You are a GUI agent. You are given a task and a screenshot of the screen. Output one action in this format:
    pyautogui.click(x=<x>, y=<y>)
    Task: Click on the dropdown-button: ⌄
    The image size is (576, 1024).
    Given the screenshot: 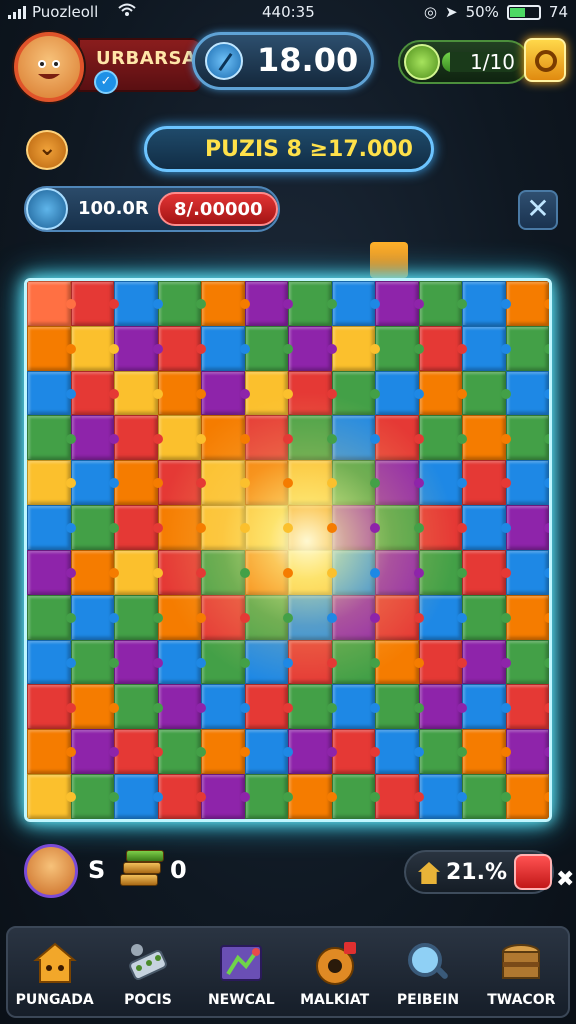 What is the action you would take?
    pyautogui.click(x=47, y=150)
    